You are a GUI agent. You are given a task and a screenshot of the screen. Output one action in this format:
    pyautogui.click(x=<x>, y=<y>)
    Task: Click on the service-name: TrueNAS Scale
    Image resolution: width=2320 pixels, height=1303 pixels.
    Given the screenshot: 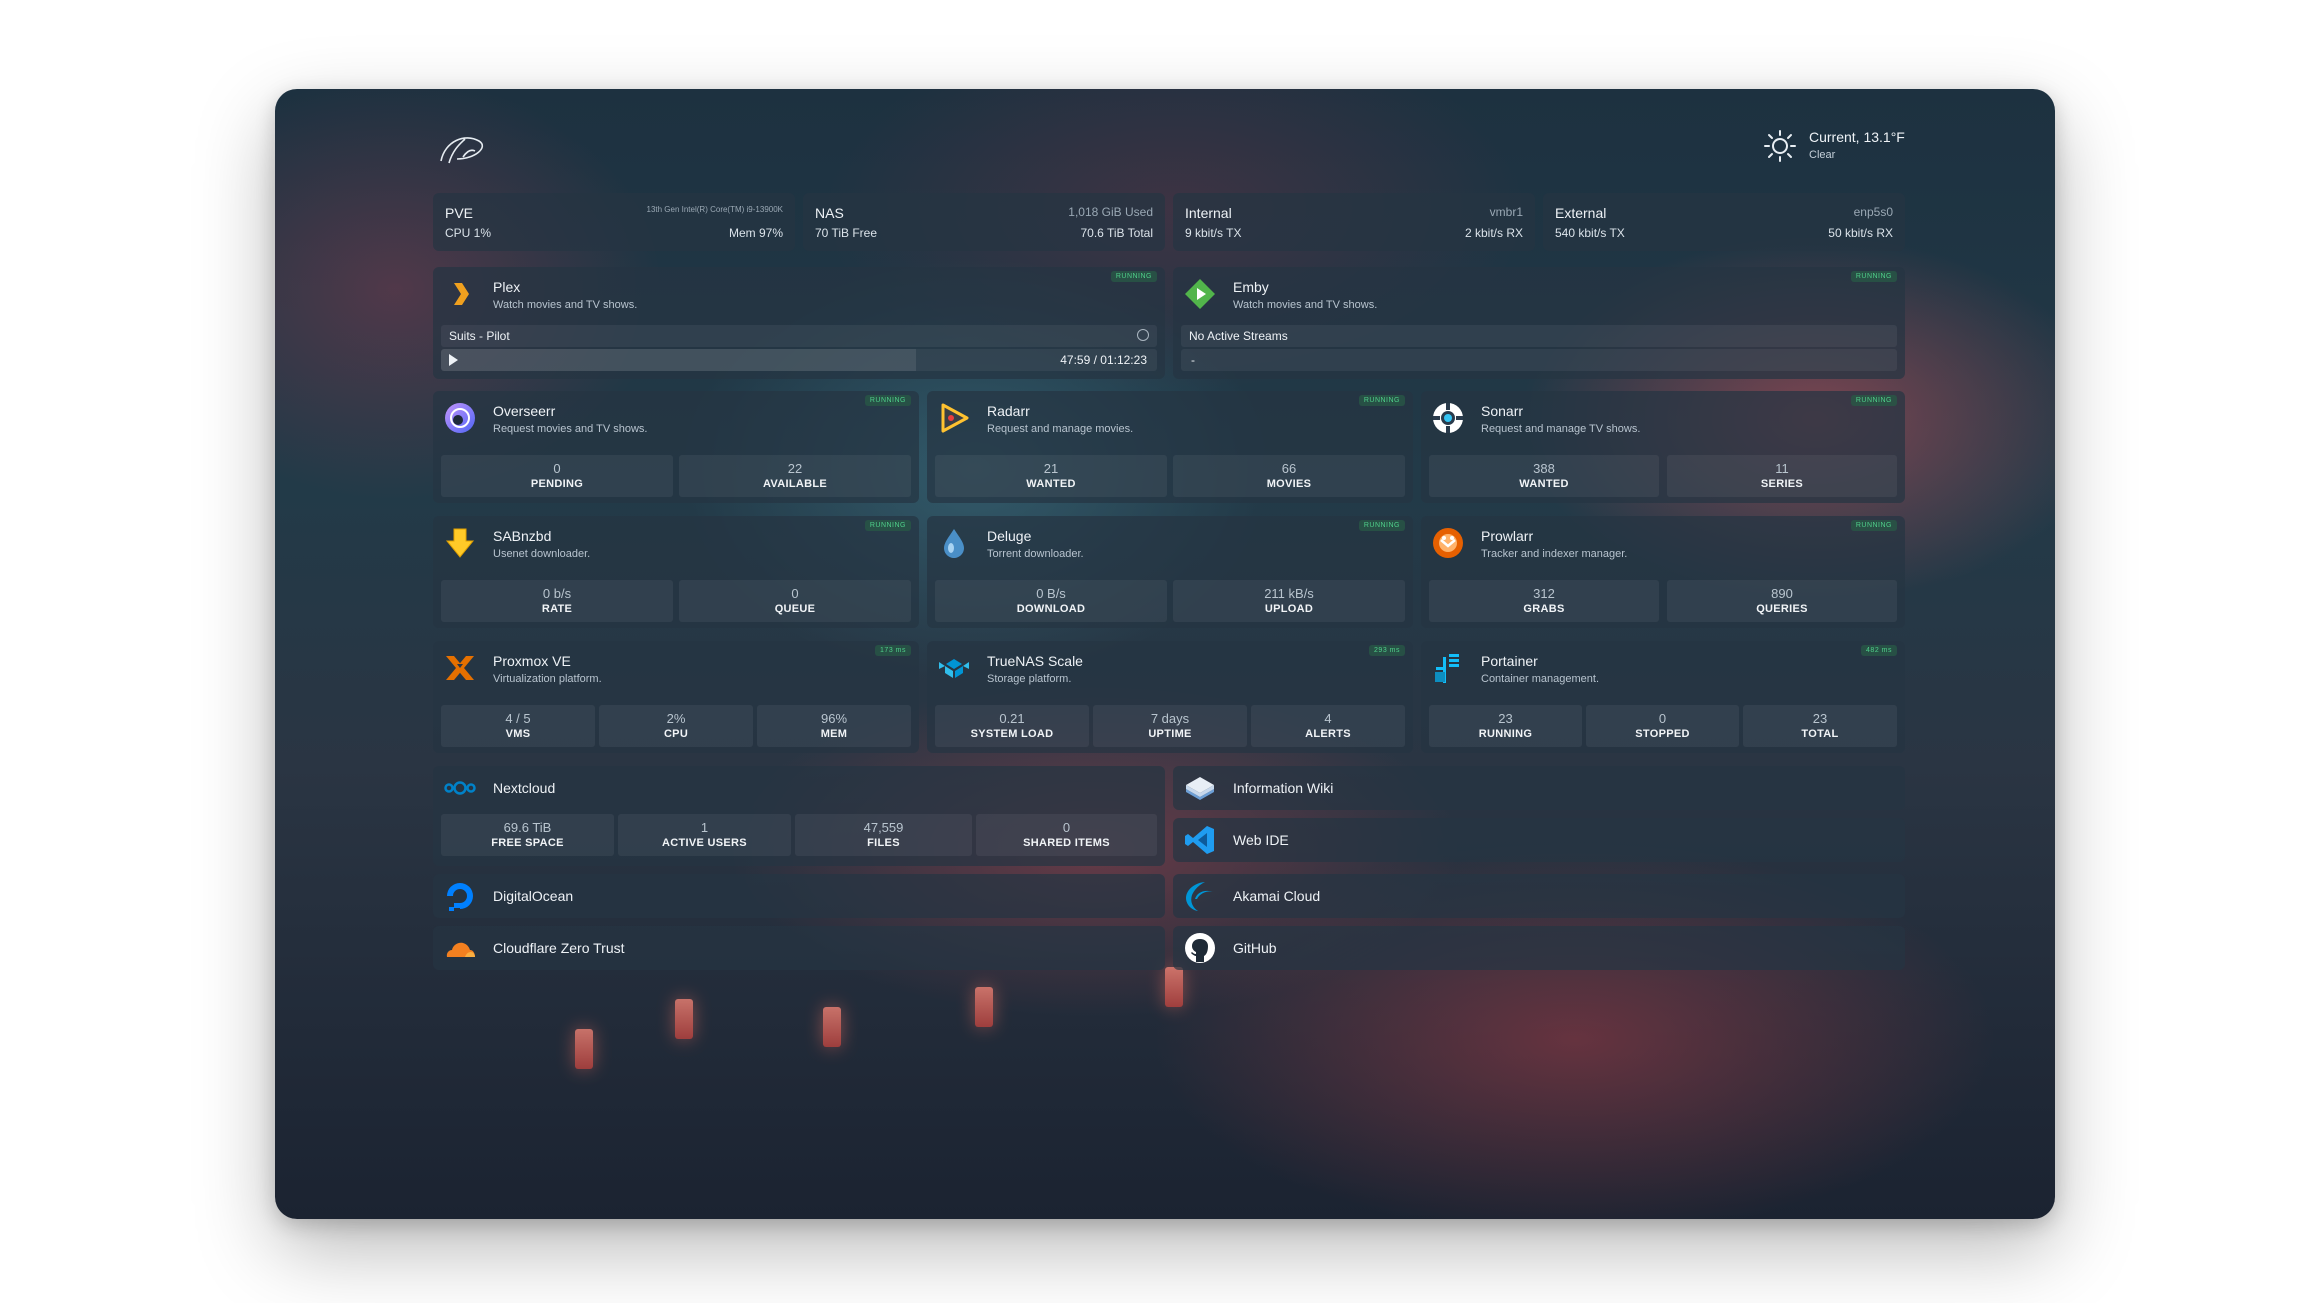 What is the action you would take?
    pyautogui.click(x=1035, y=661)
    